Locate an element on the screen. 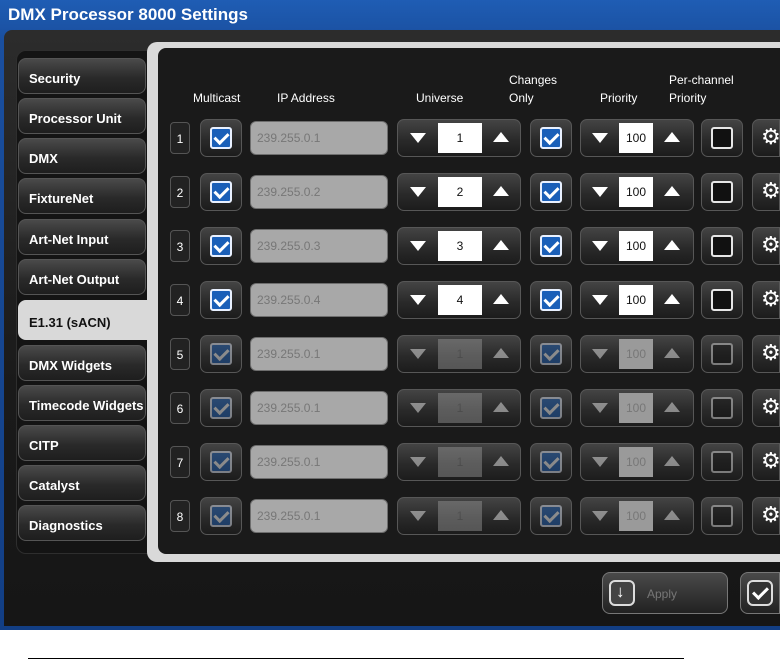 This screenshot has height=661, width=780. sidebar-item-citp: CITP is located at coordinates (82, 443).